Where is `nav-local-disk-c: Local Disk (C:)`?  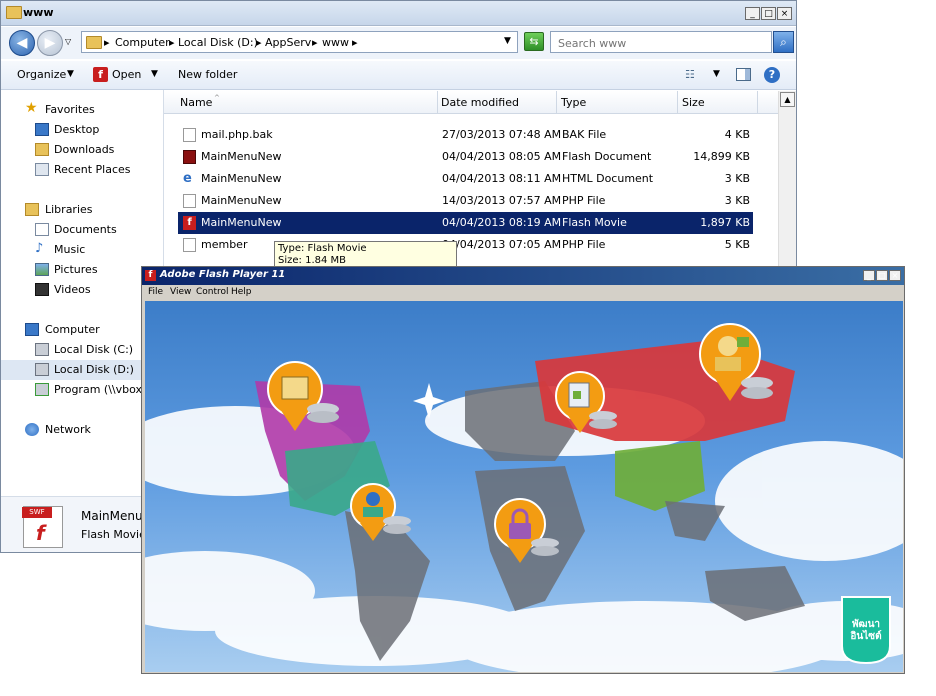 nav-local-disk-c: Local Disk (C:) is located at coordinates (82, 350).